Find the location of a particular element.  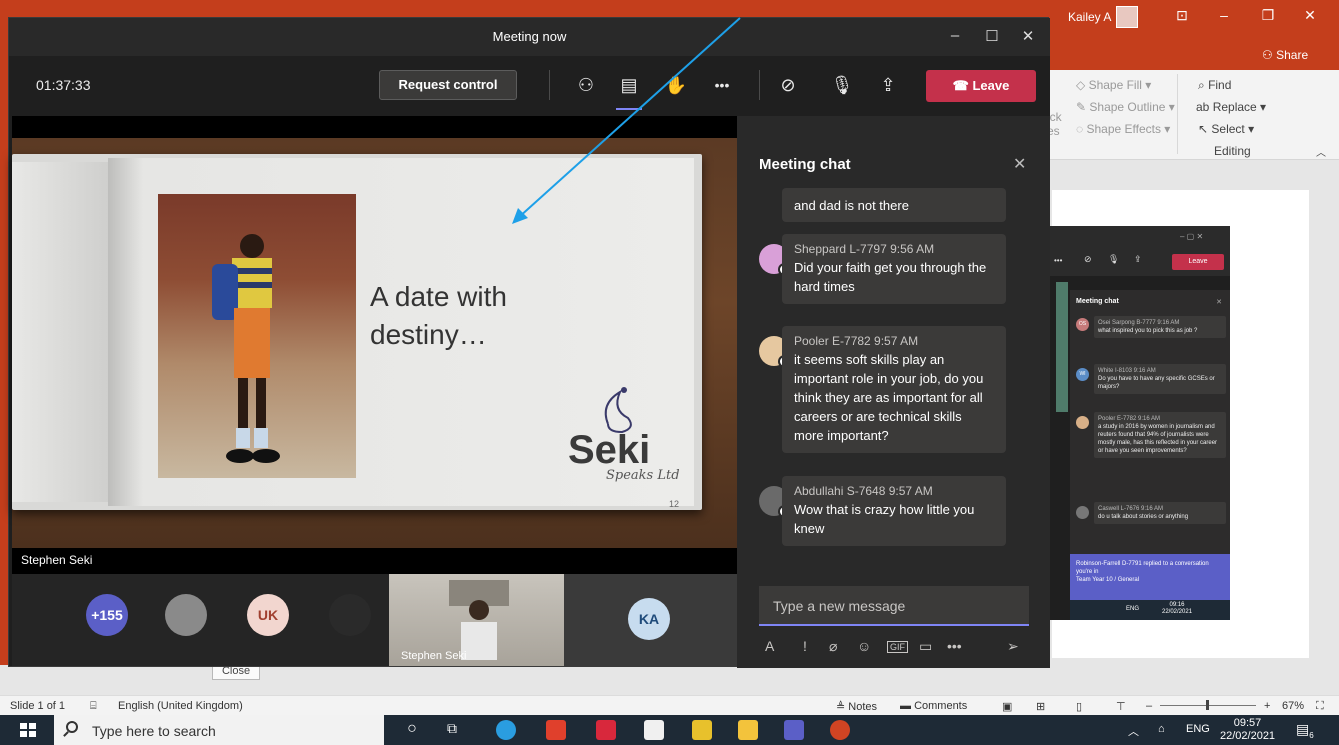

network-icon: ⌂ is located at coordinates (1161, 729).